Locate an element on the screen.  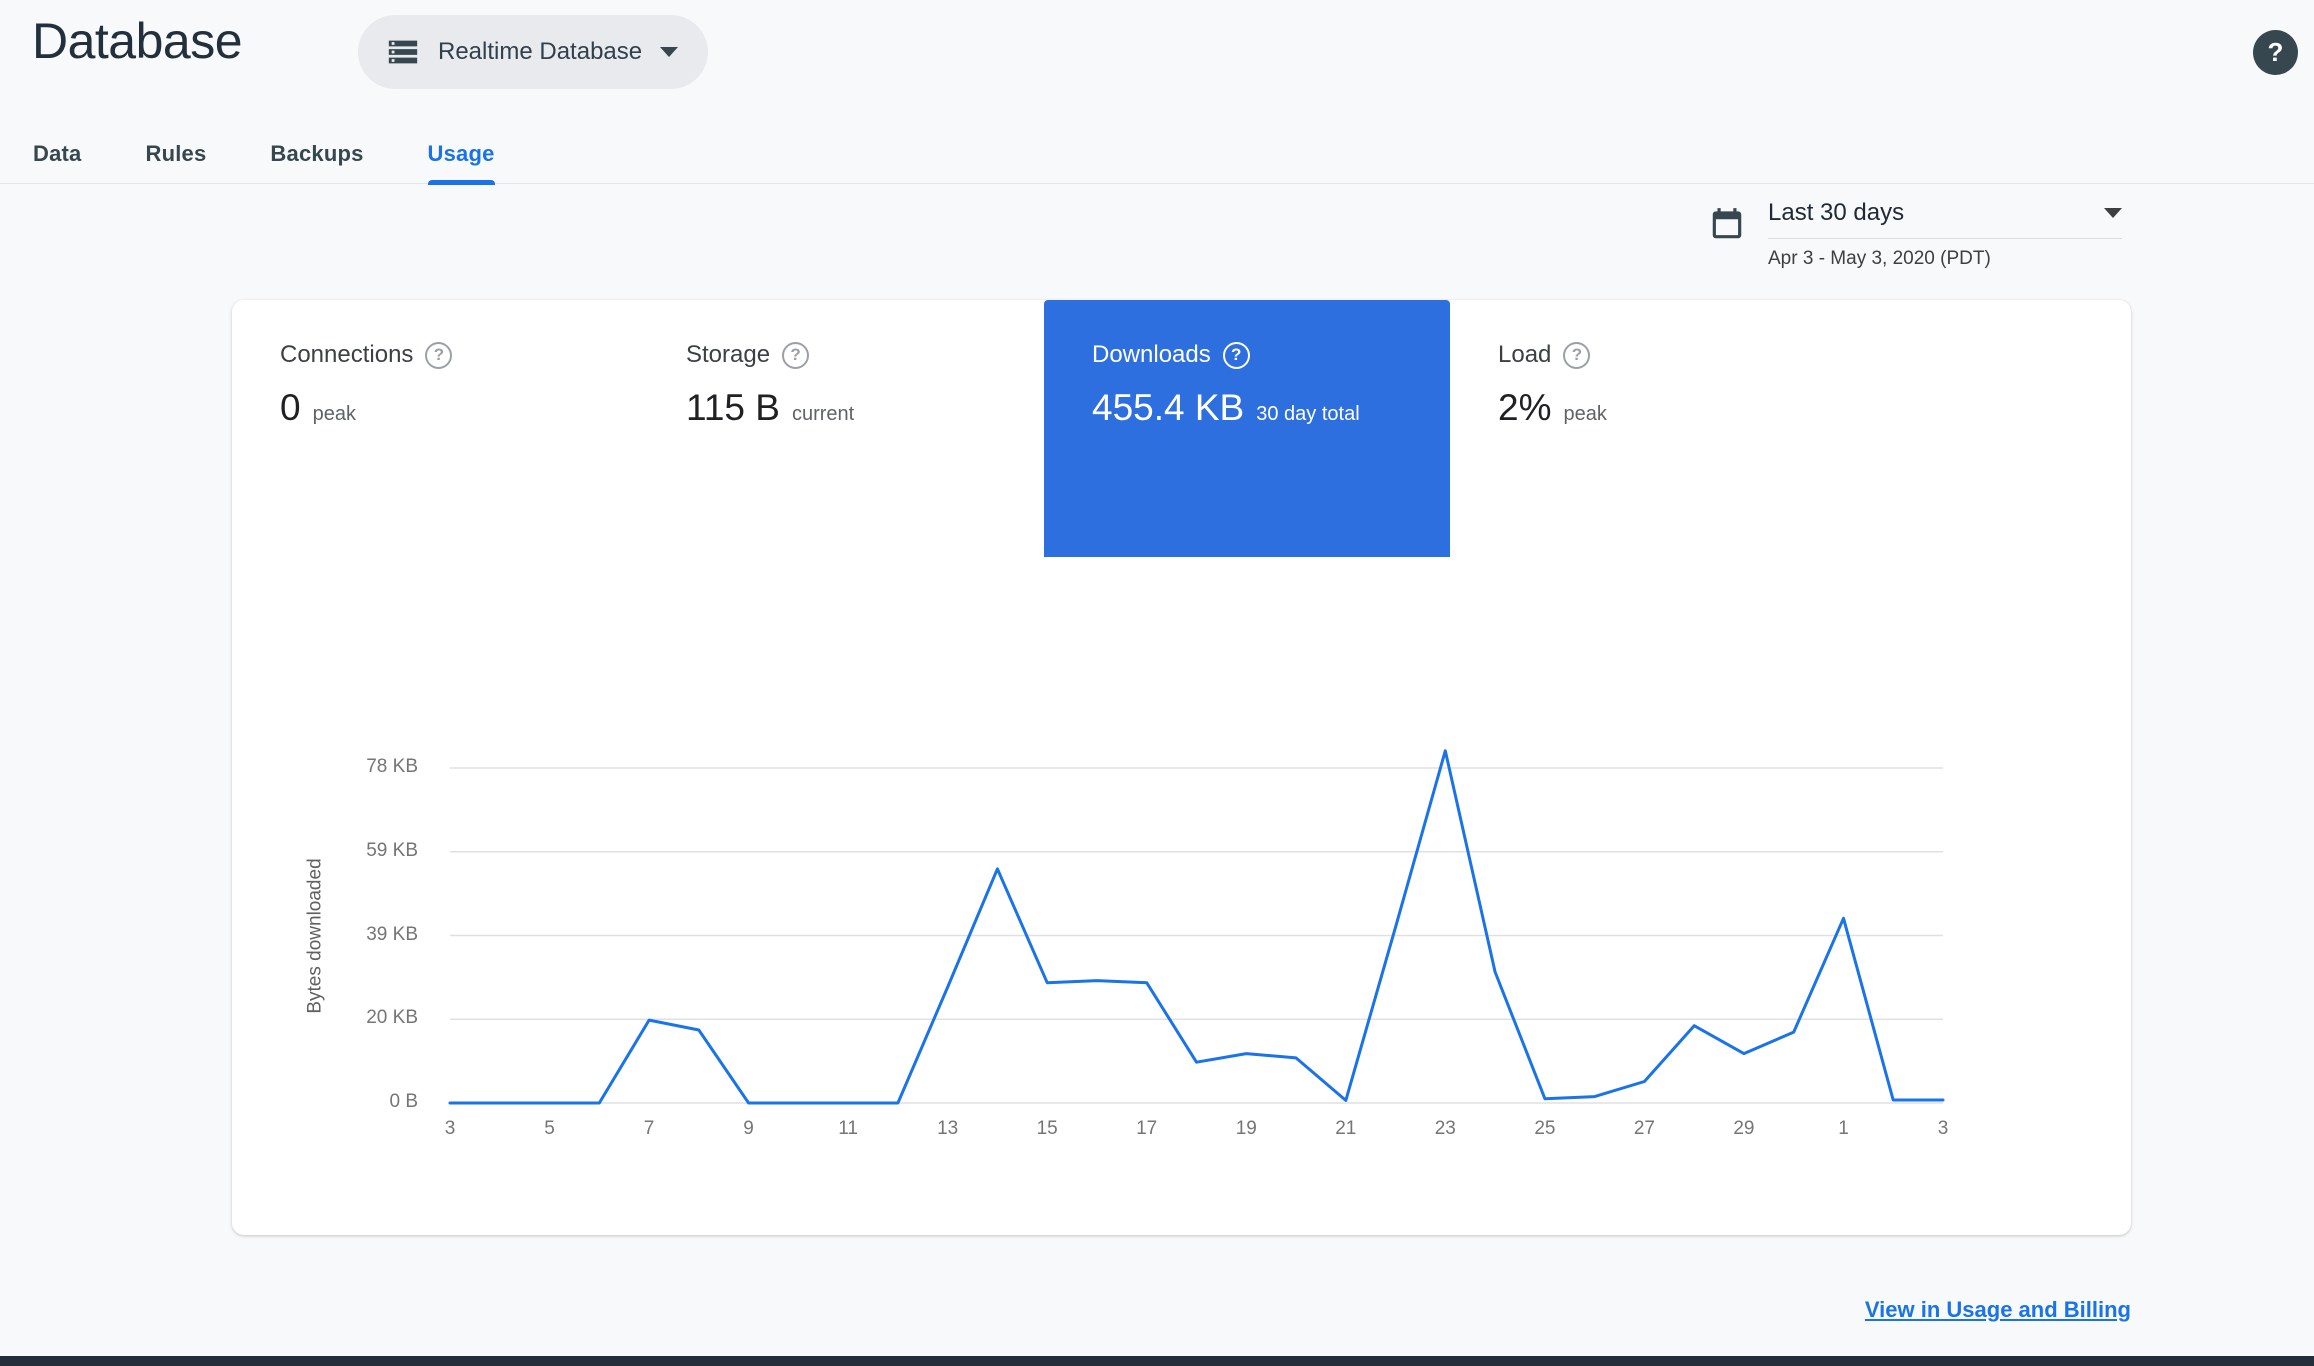
x-tick-label: 15 is located at coordinates (1047, 1128).